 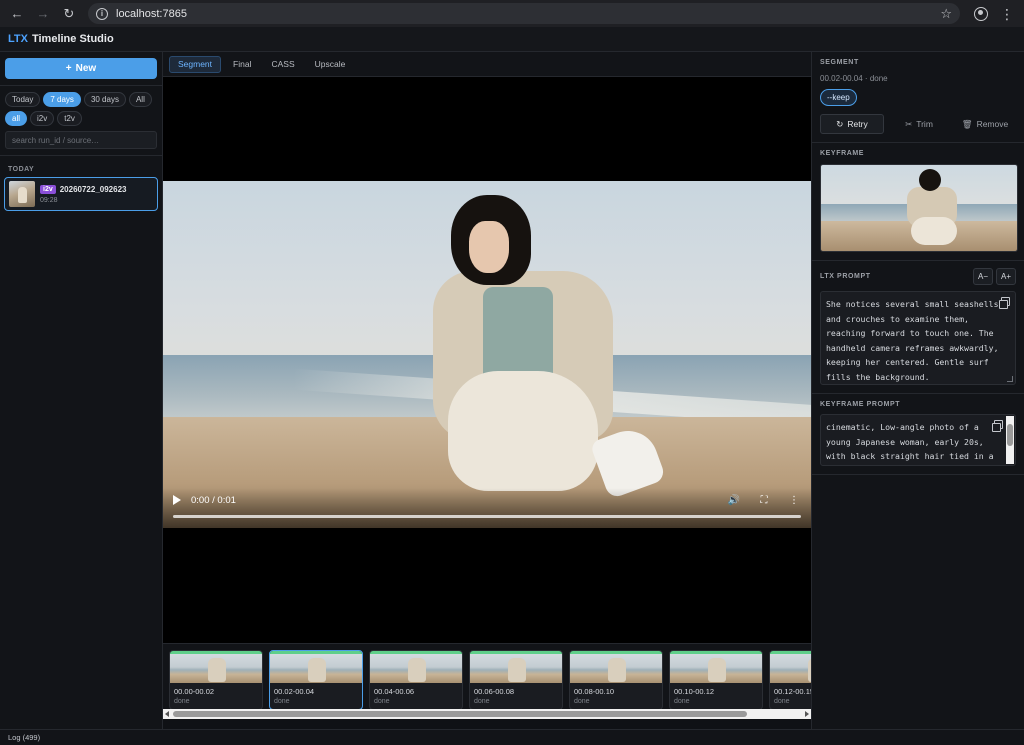 I want to click on filter-30-days: 30 days, so click(x=104, y=99).